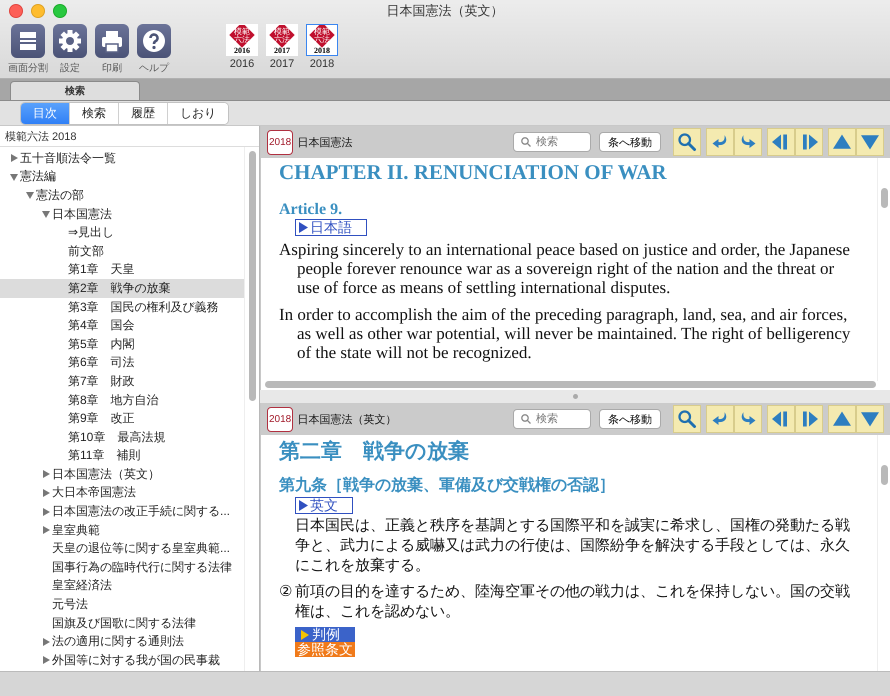 The image size is (890, 696). Describe the element at coordinates (570, 384) in the screenshot. I see `horizontal-scrollbar-thumb` at that location.